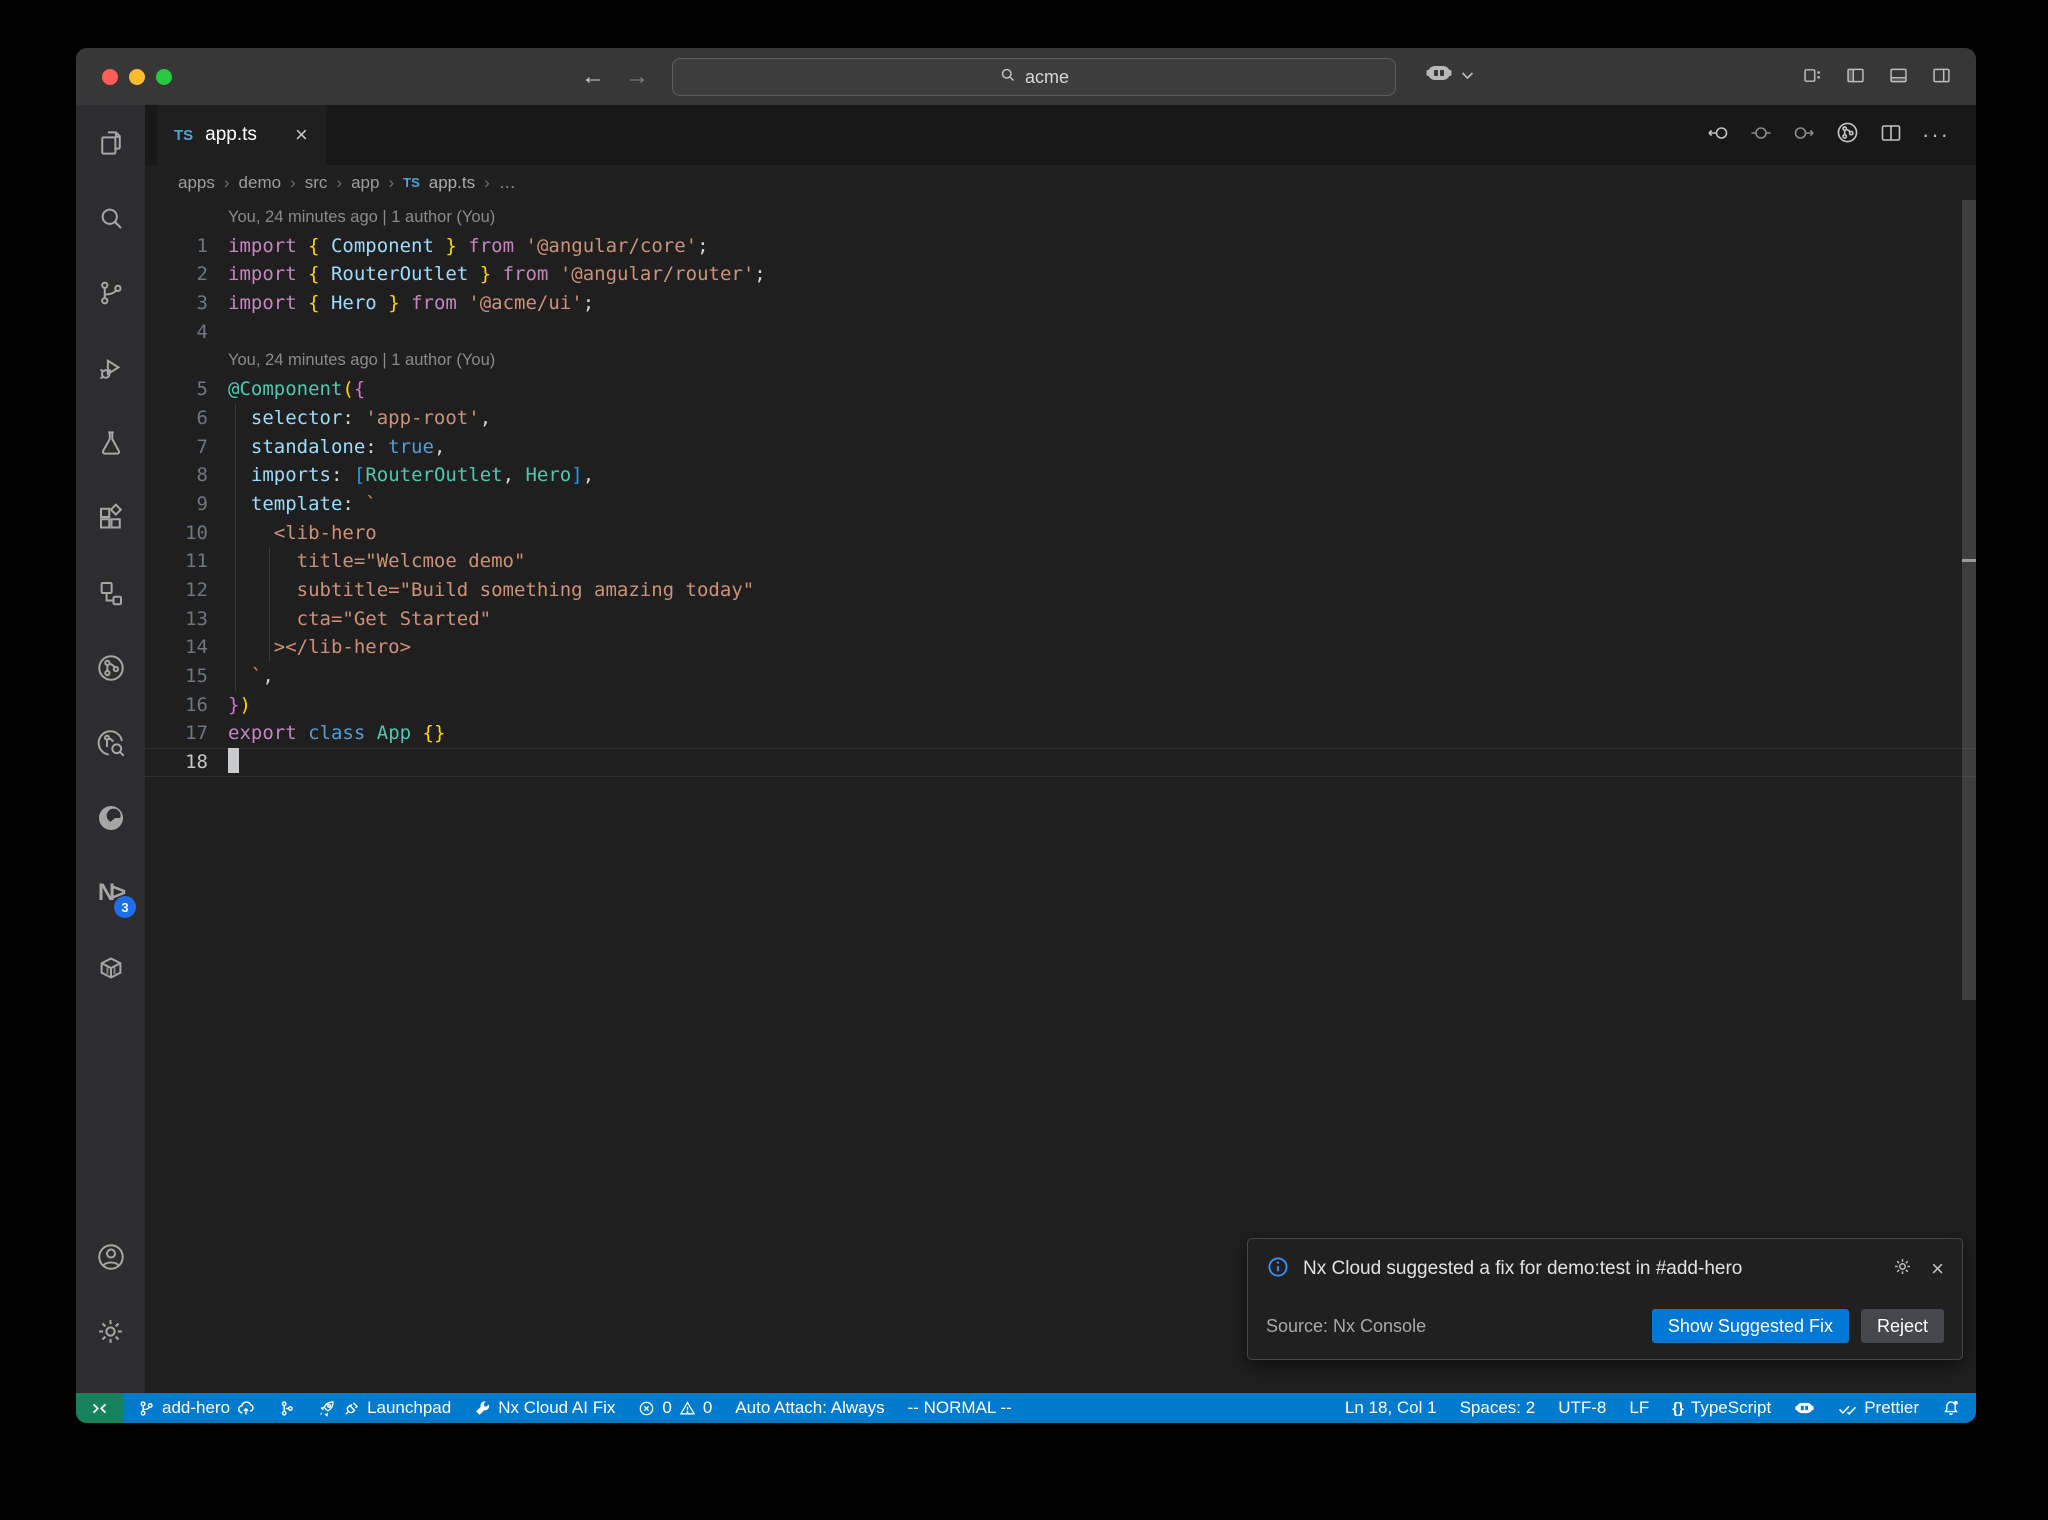 The height and width of the screenshot is (1520, 2048). I want to click on more-actions-icon: ···, so click(1936, 135).